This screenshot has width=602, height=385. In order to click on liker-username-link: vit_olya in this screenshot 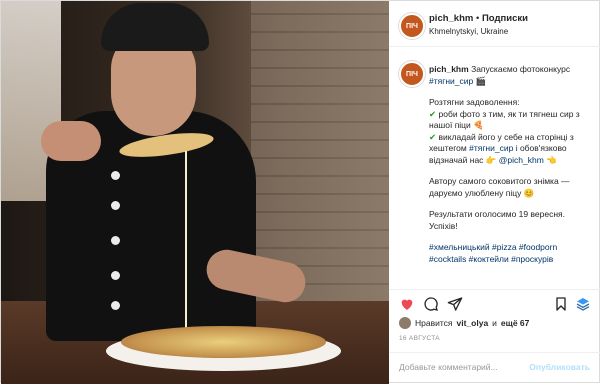, I will do `click(473, 323)`.